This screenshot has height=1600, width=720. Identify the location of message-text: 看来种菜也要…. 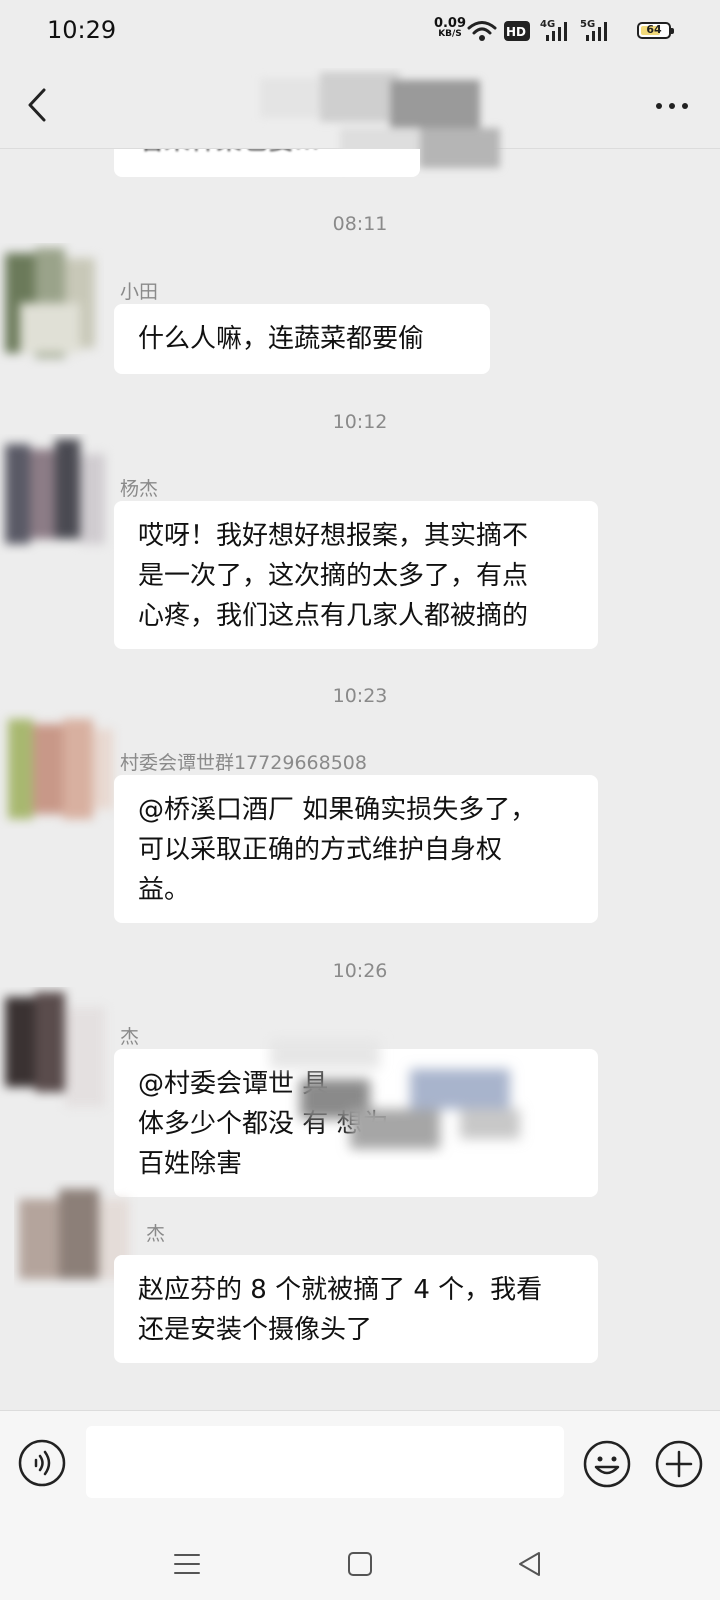
(268, 155).